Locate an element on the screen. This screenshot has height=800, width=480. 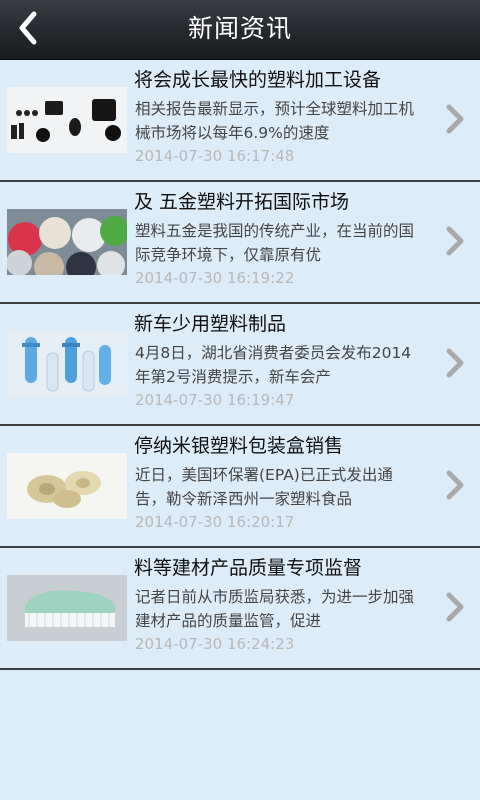
page-title: 新闻资讯 is located at coordinates (239, 28).